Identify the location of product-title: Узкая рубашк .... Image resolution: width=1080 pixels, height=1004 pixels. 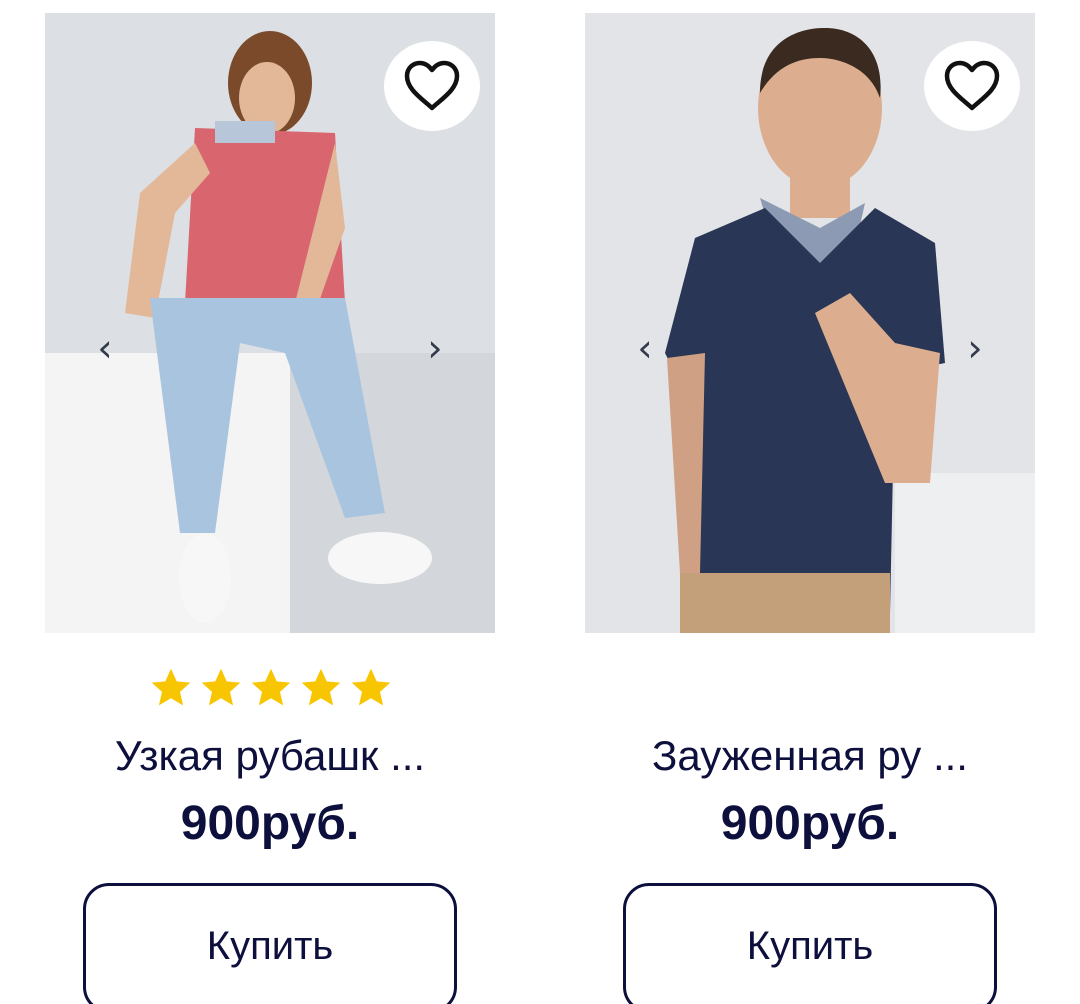
(270, 756).